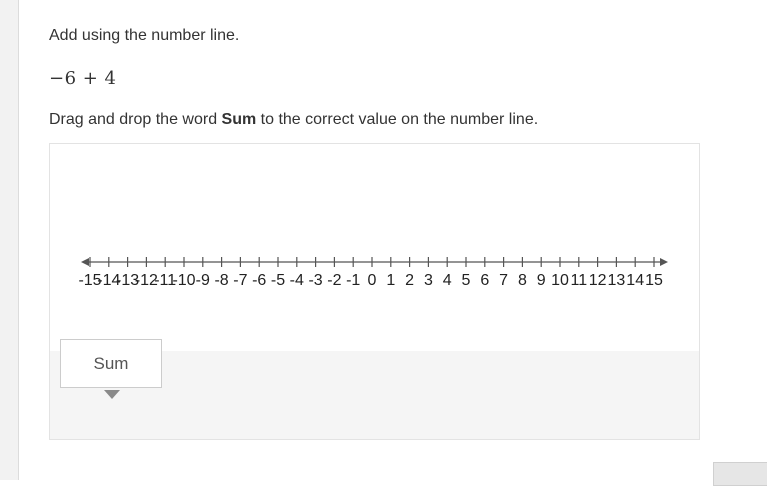 The width and height of the screenshot is (767, 486). I want to click on number-line-tick-label: 11, so click(578, 280).